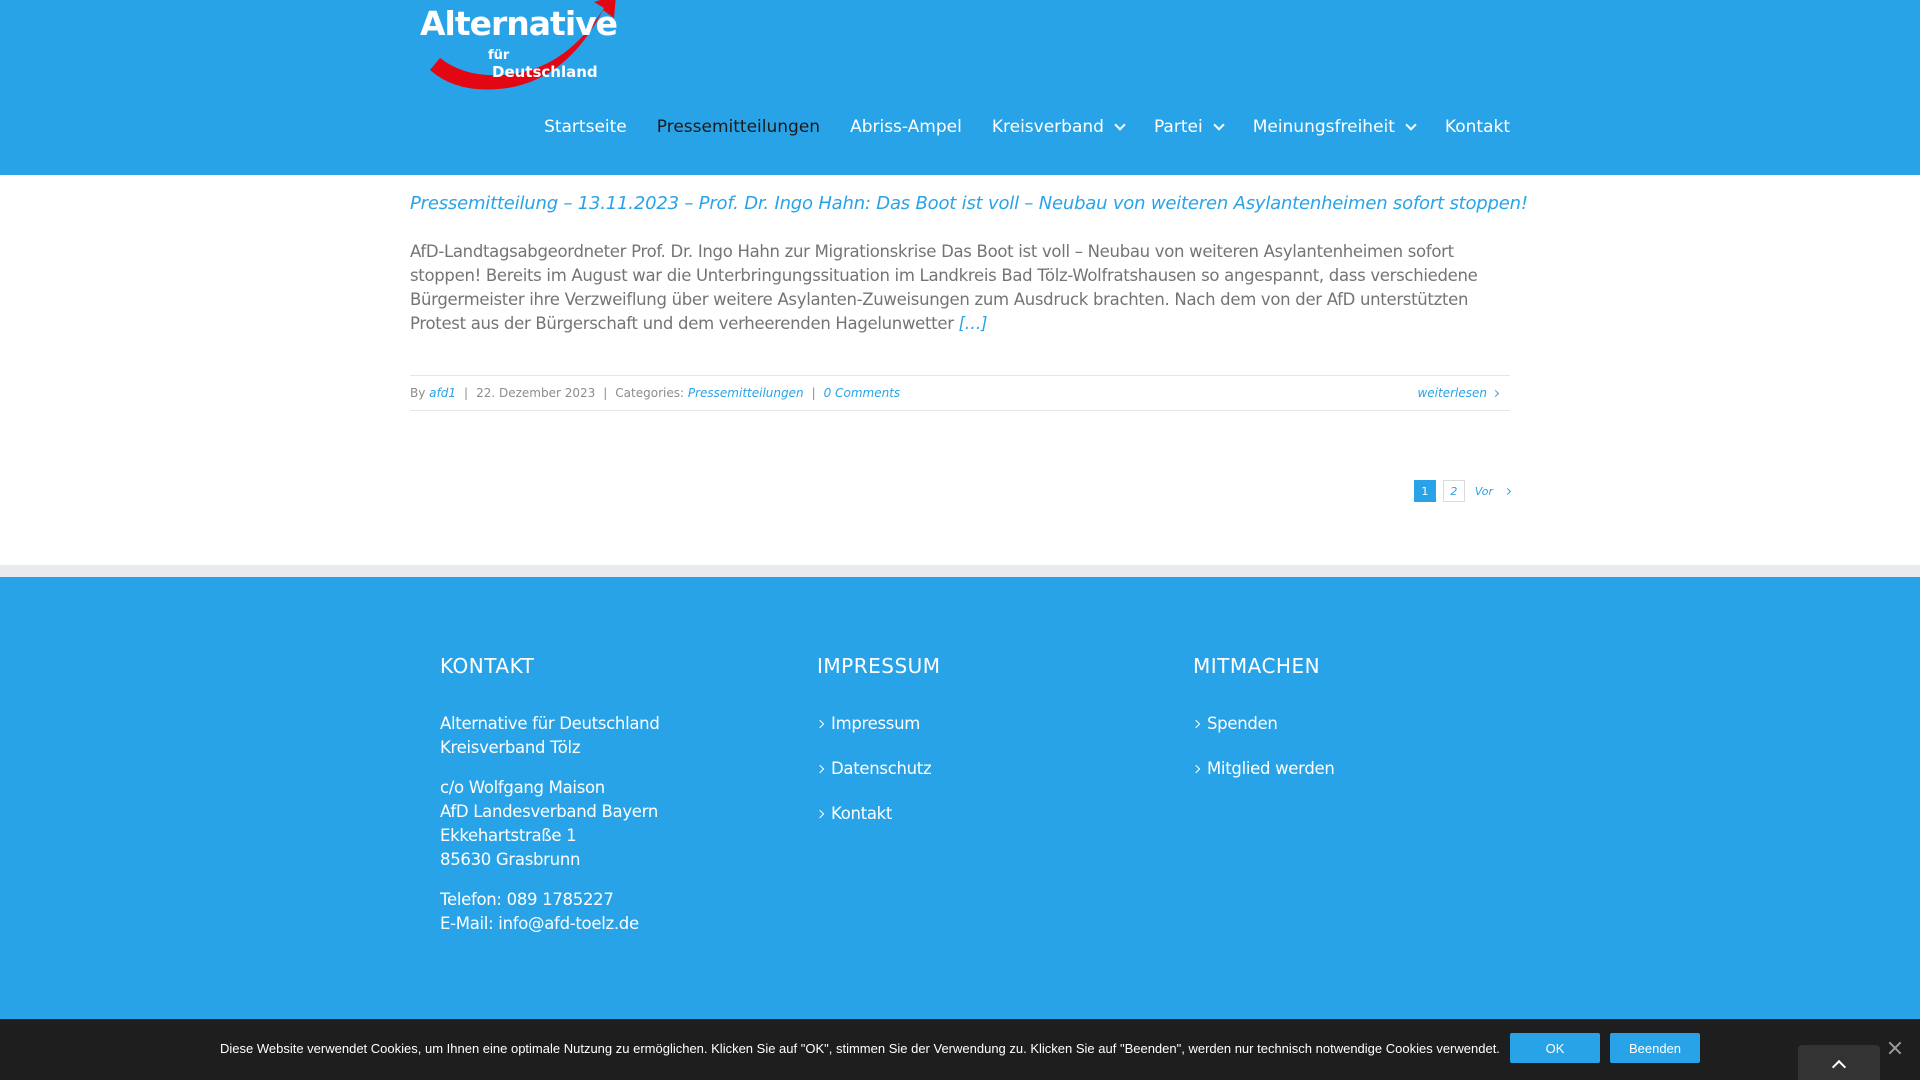 This screenshot has height=1080, width=1920. What do you see at coordinates (510, 859) in the screenshot?
I see `footer-address-line: 85630 Grasbrunn` at bounding box center [510, 859].